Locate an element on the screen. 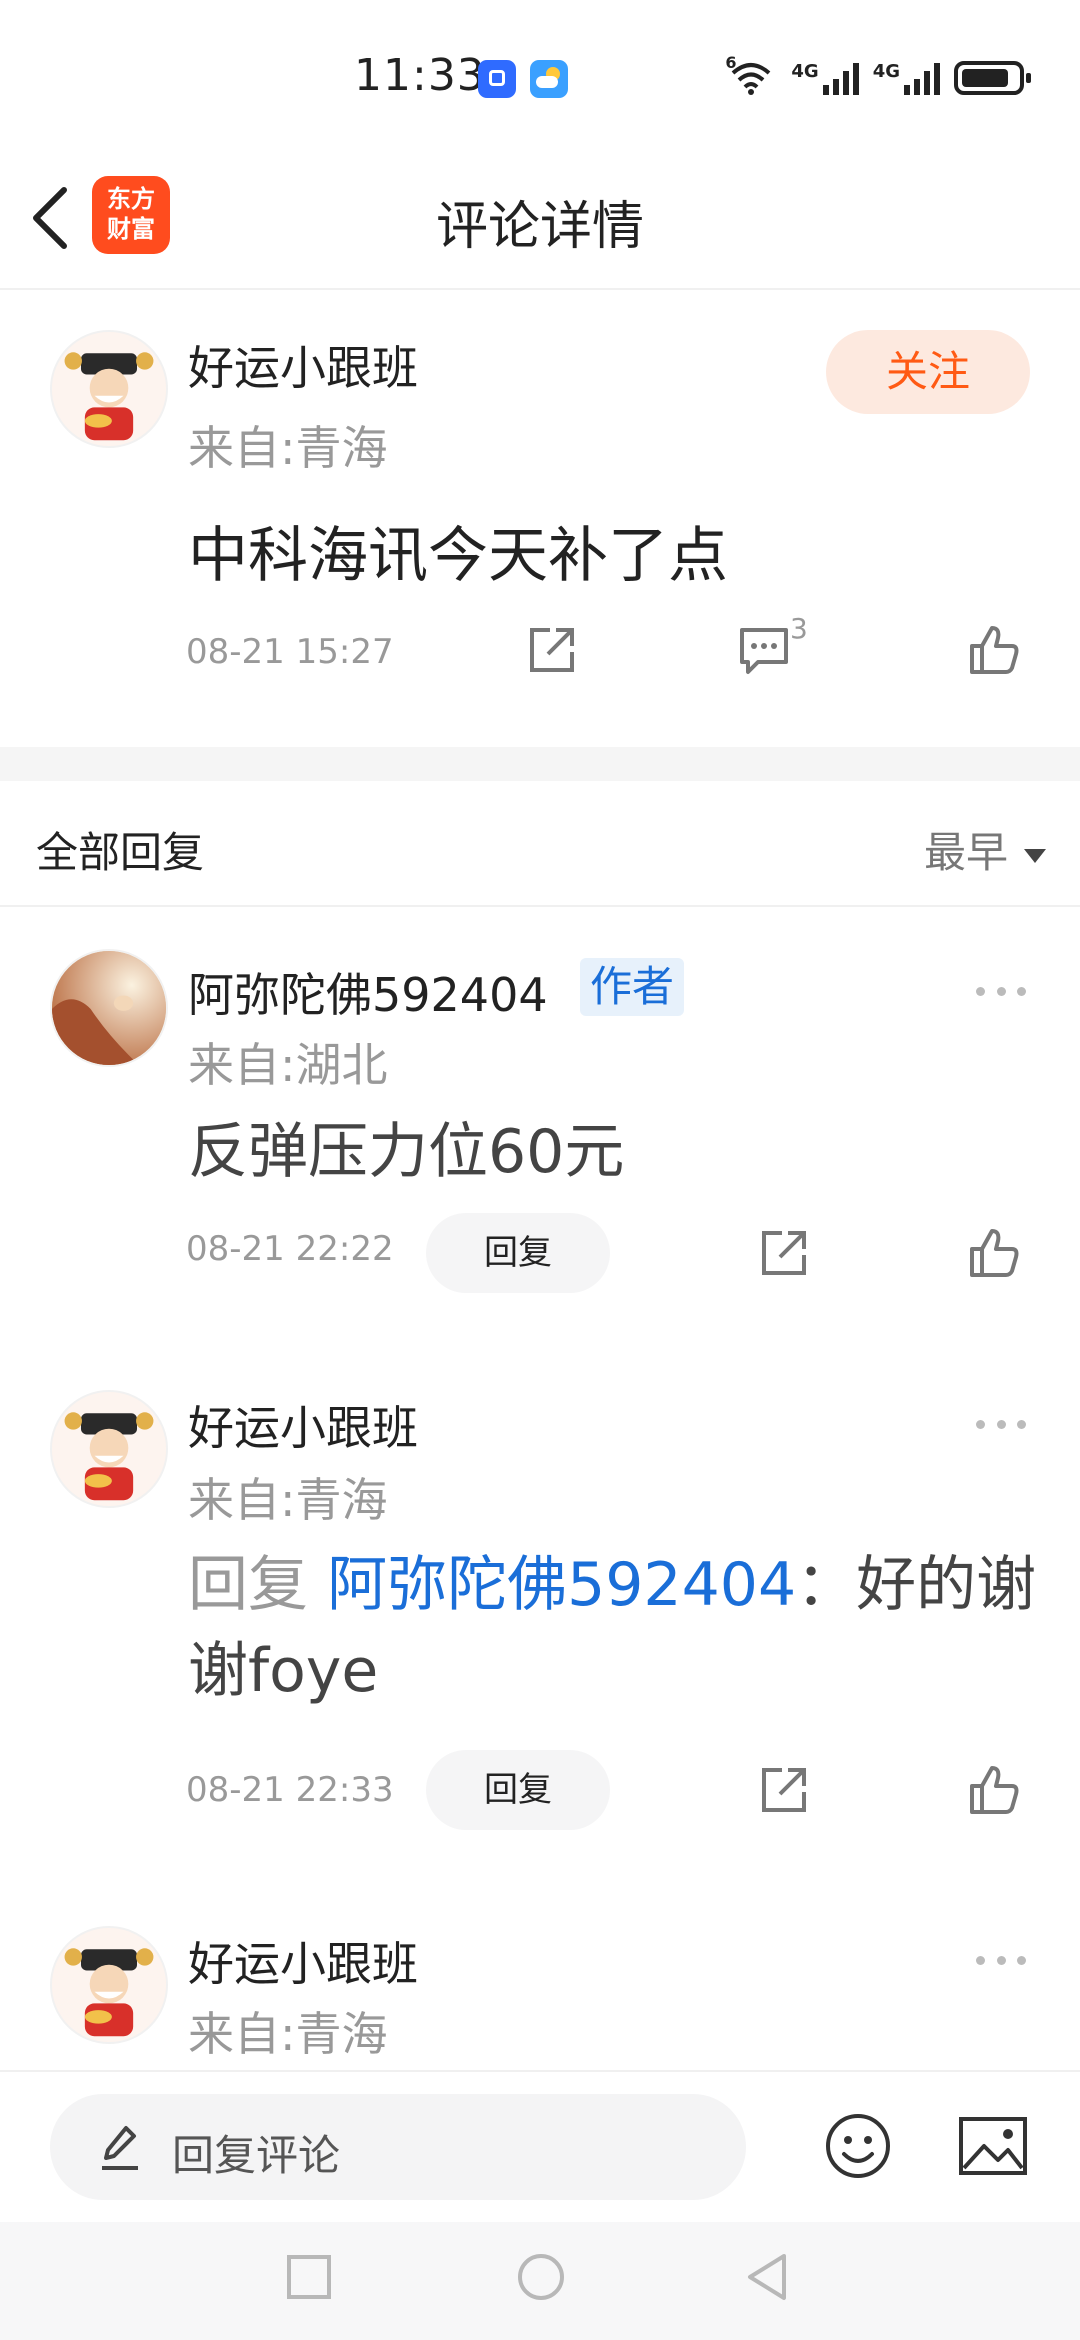 The height and width of the screenshot is (2340, 1080). sort-label: 最早 is located at coordinates (965, 852).